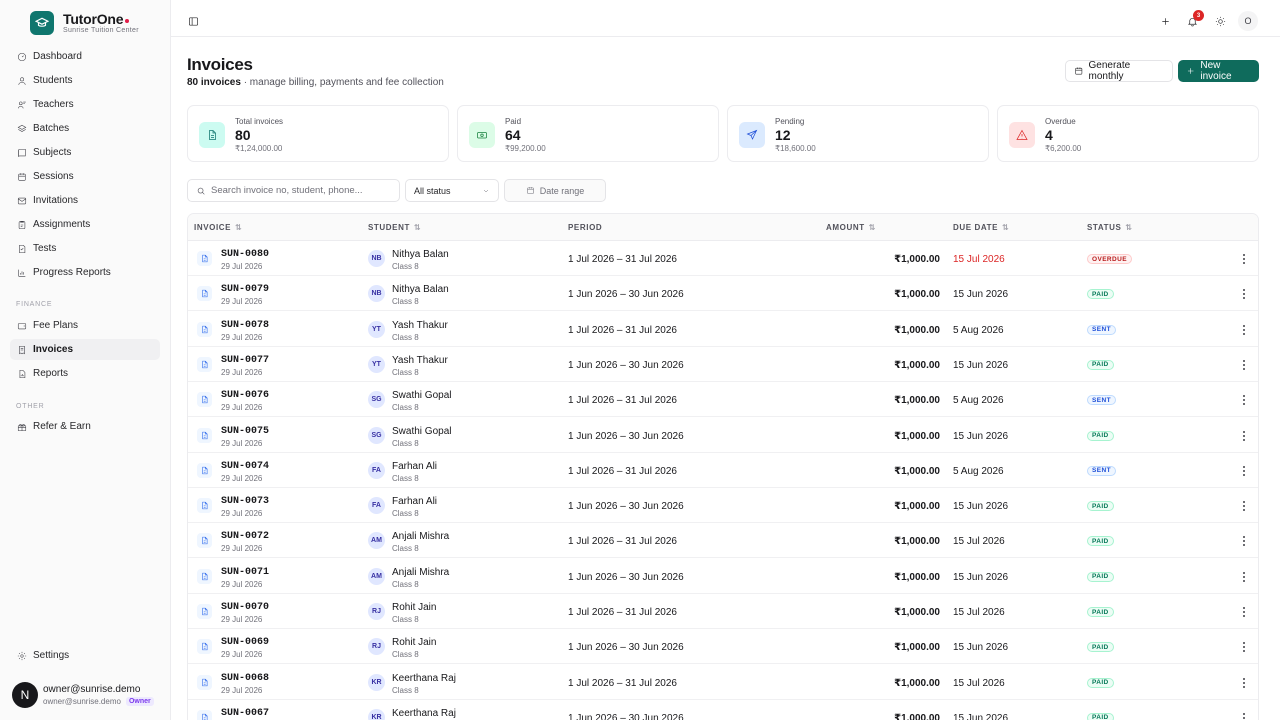 Image resolution: width=1280 pixels, height=720 pixels. What do you see at coordinates (1165, 21) in the screenshot?
I see `plus-icon` at bounding box center [1165, 21].